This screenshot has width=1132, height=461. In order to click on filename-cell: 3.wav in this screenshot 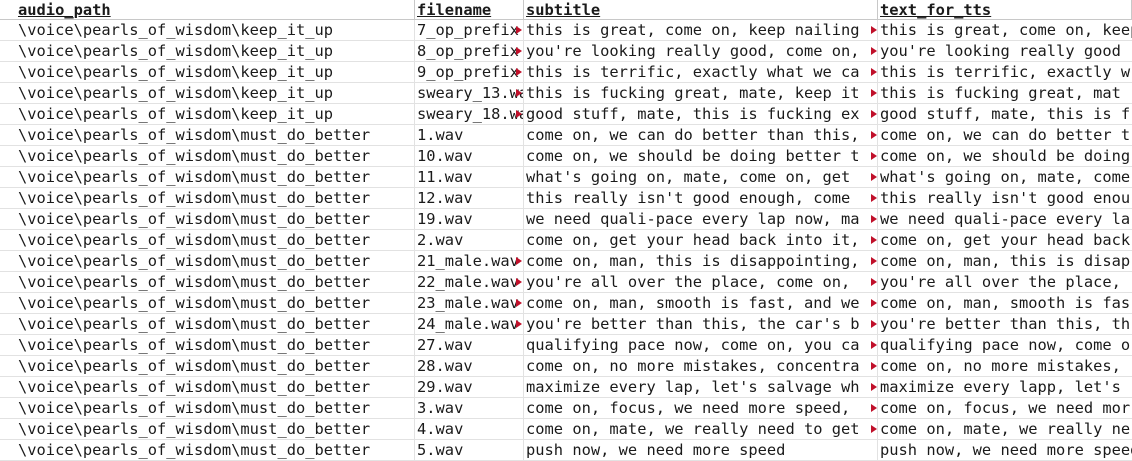, I will do `click(469, 408)`.